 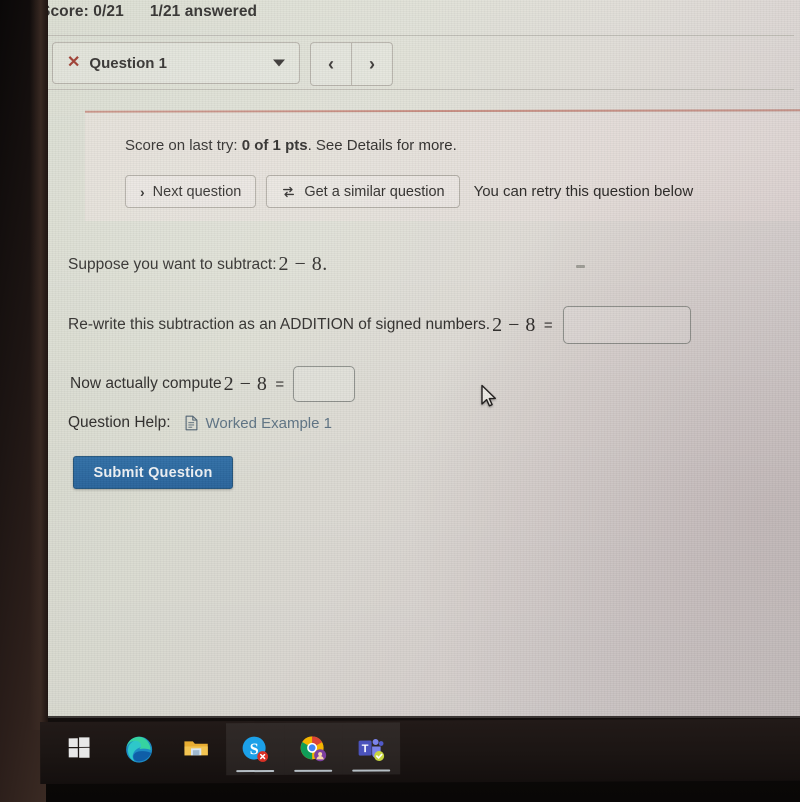 I want to click on suppose-expression: 2 − 8., so click(x=303, y=264).